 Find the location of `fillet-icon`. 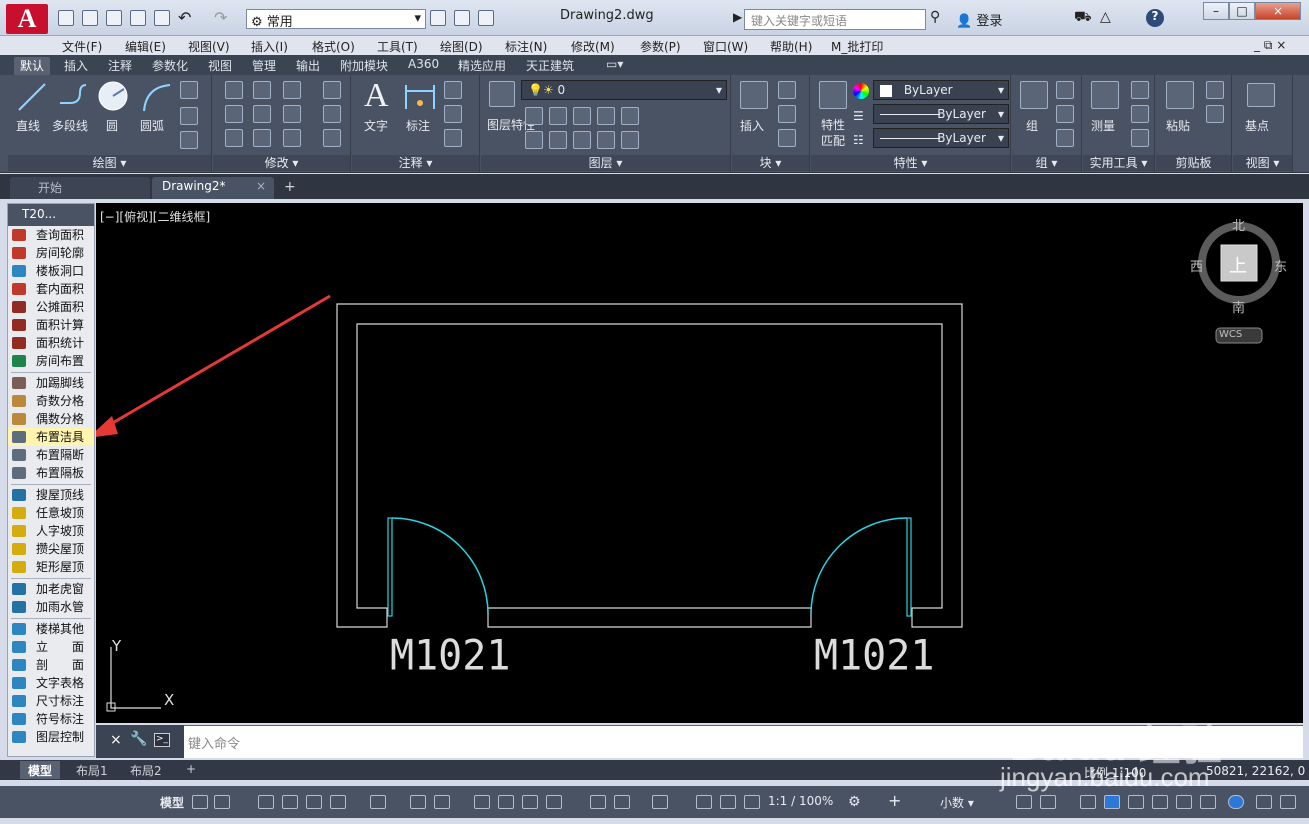

fillet-icon is located at coordinates (292, 114).